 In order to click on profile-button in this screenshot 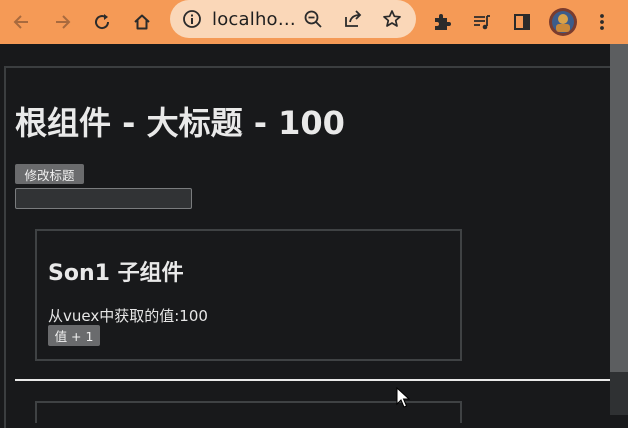, I will do `click(563, 22)`.